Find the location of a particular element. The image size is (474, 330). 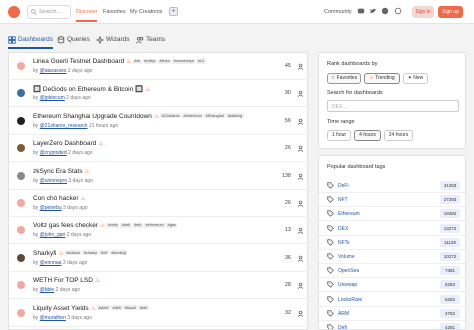

owner-link: @jpbincum is located at coordinates (52, 98).